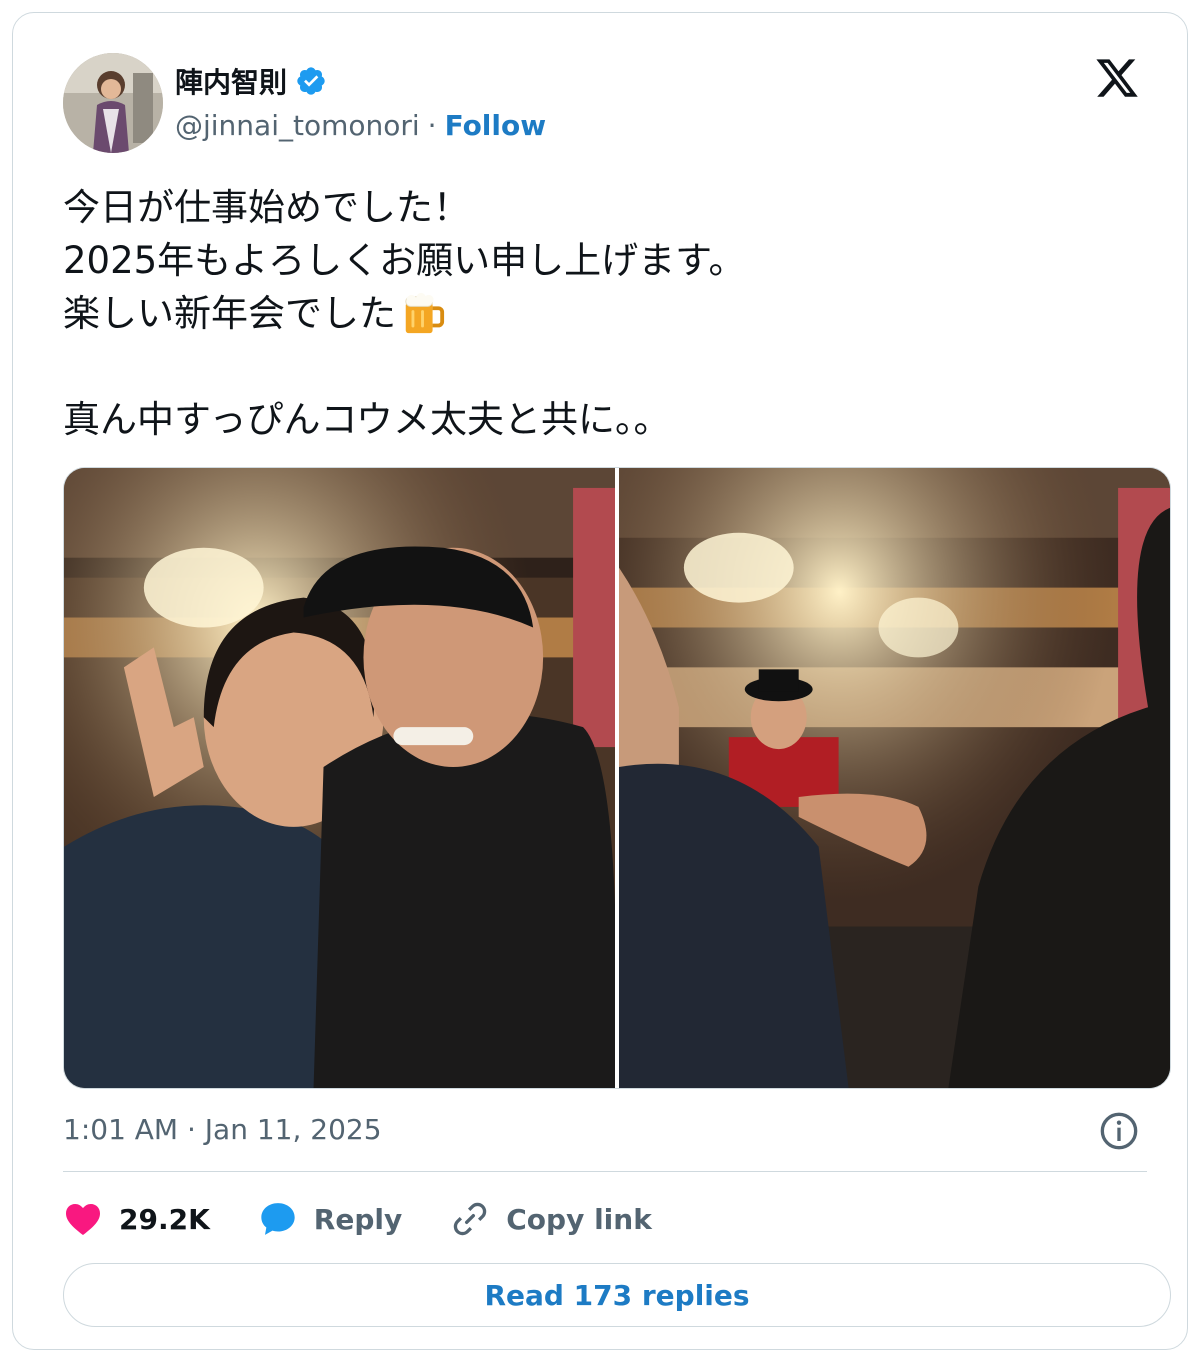  I want to click on copy-link-button: Copy link, so click(551, 1219).